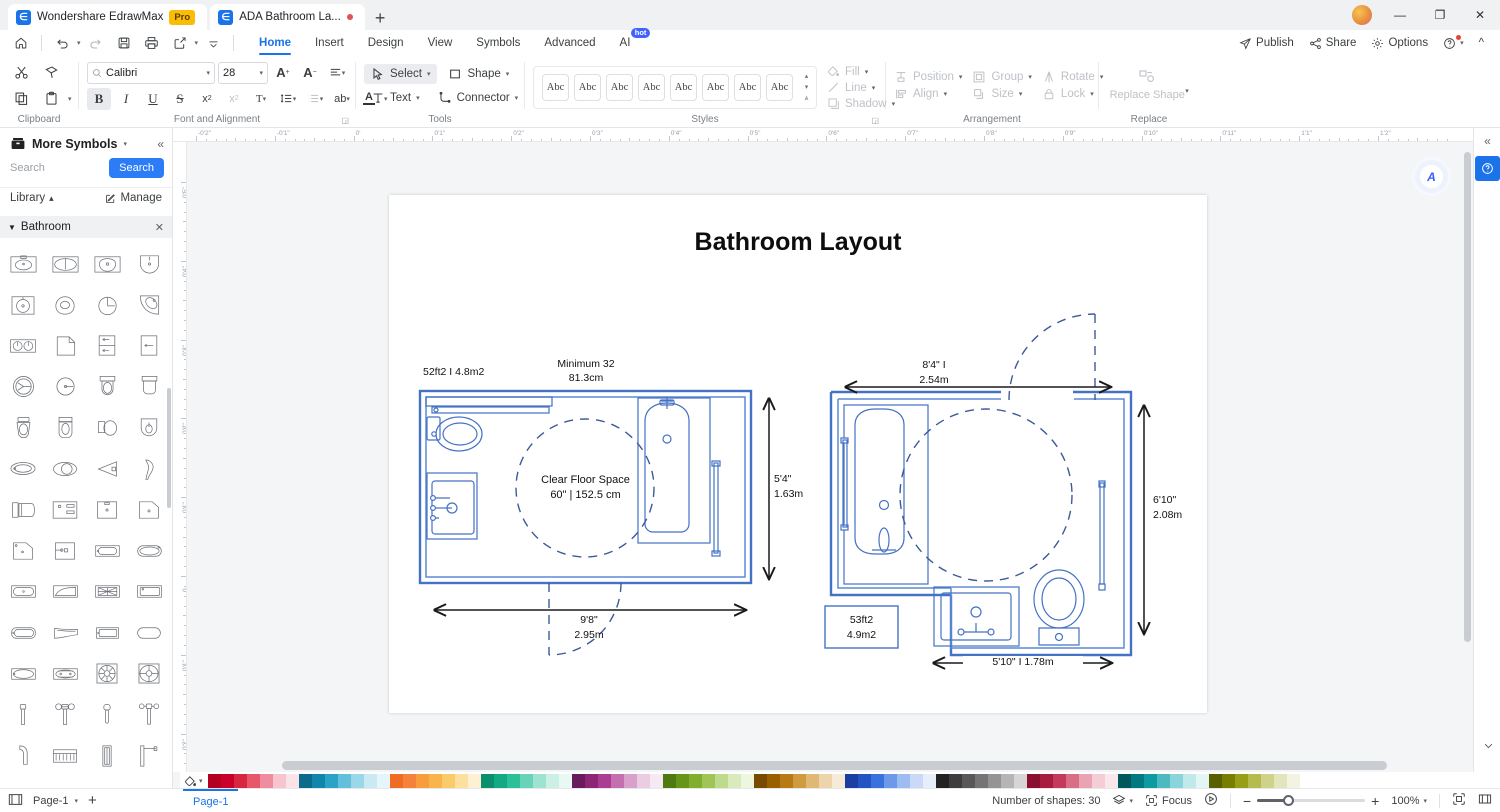  Describe the element at coordinates (23, 427) in the screenshot. I see `symbol-toilet-open-seat` at that location.